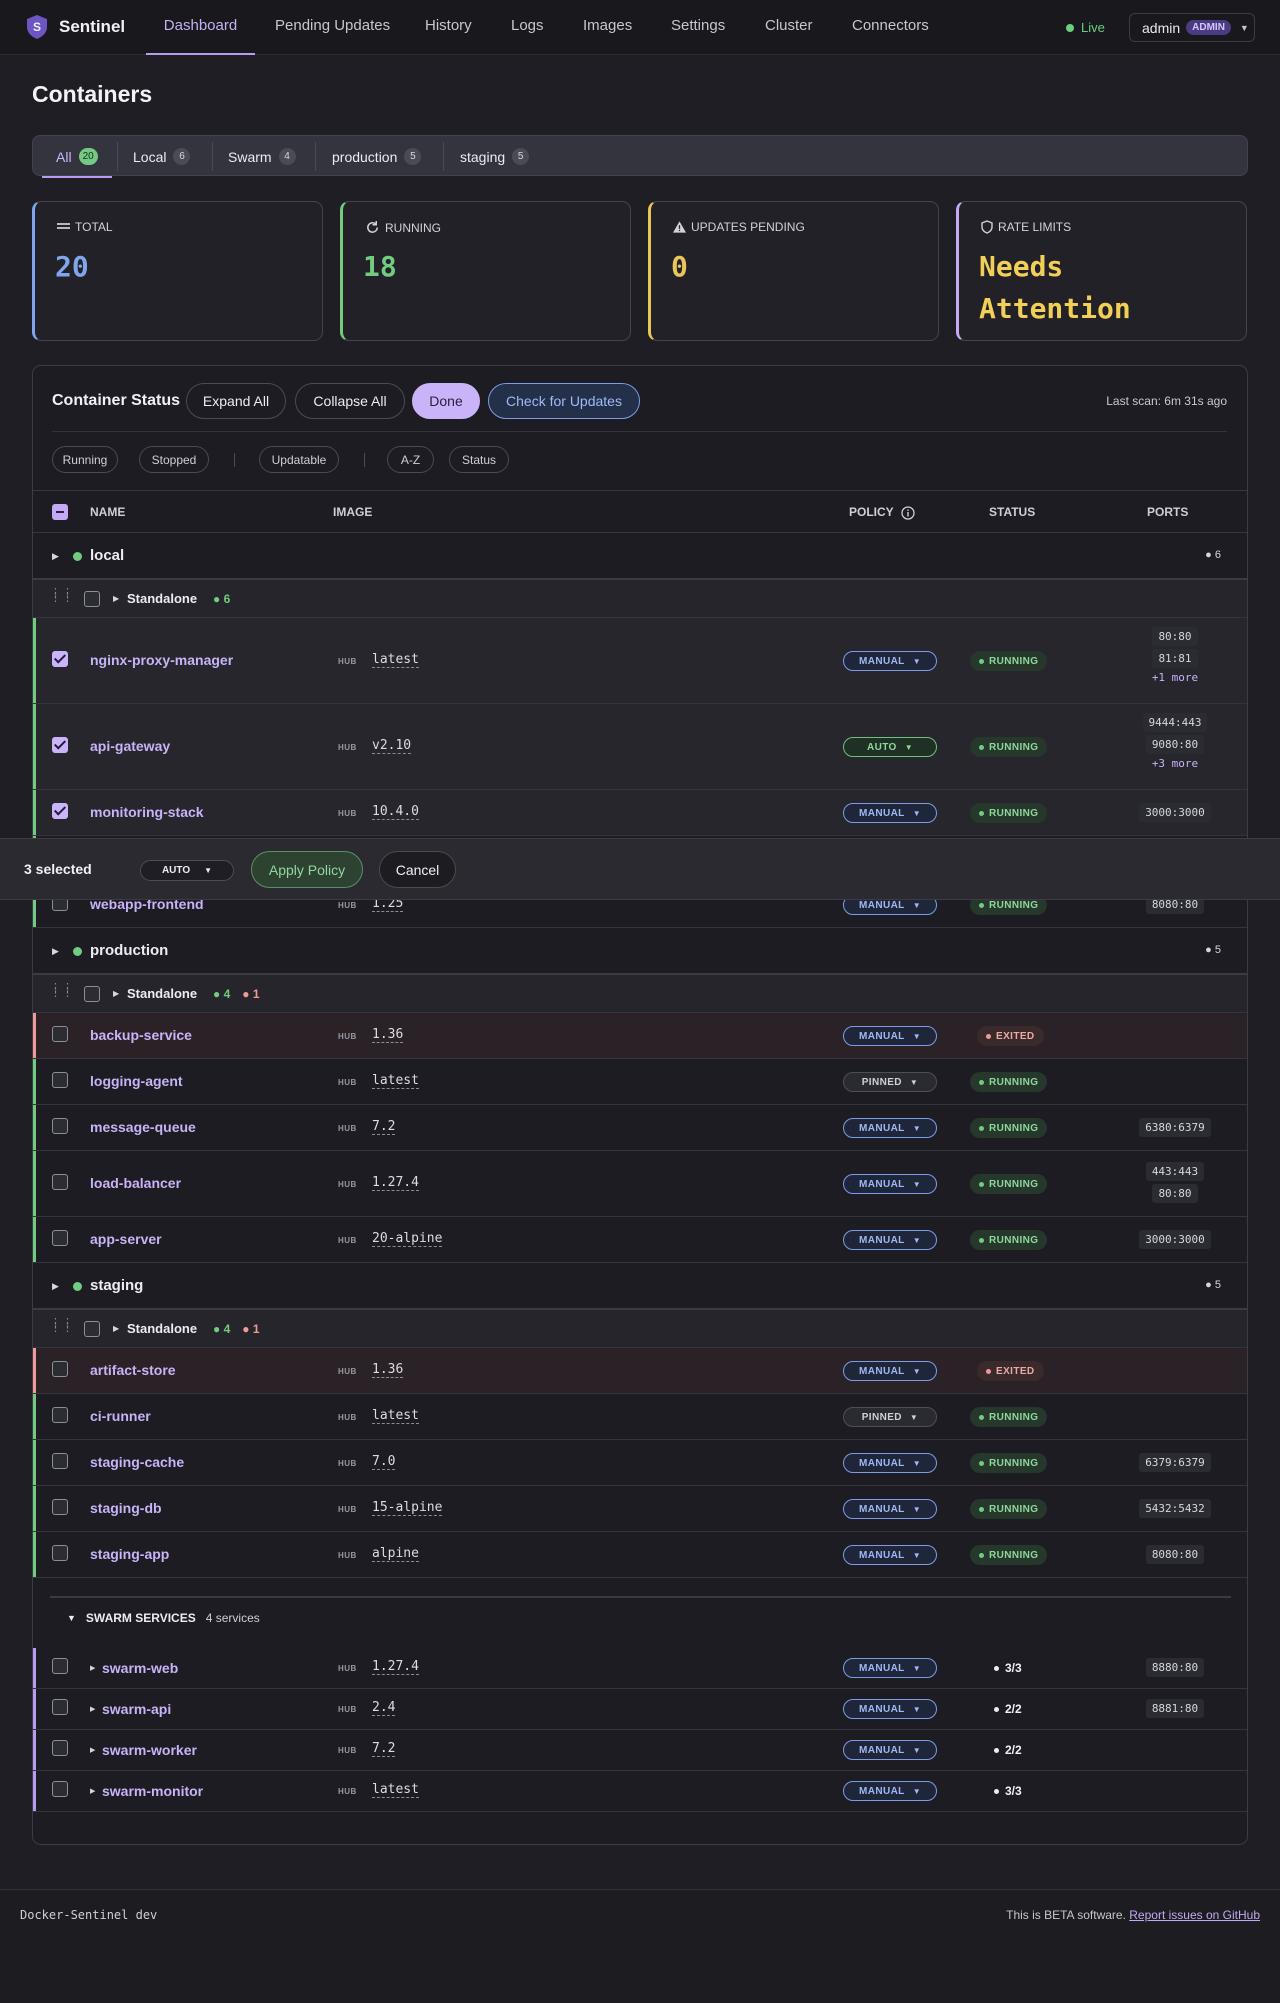 This screenshot has height=2003, width=1280. I want to click on image-tag: 7.0, so click(384, 1462).